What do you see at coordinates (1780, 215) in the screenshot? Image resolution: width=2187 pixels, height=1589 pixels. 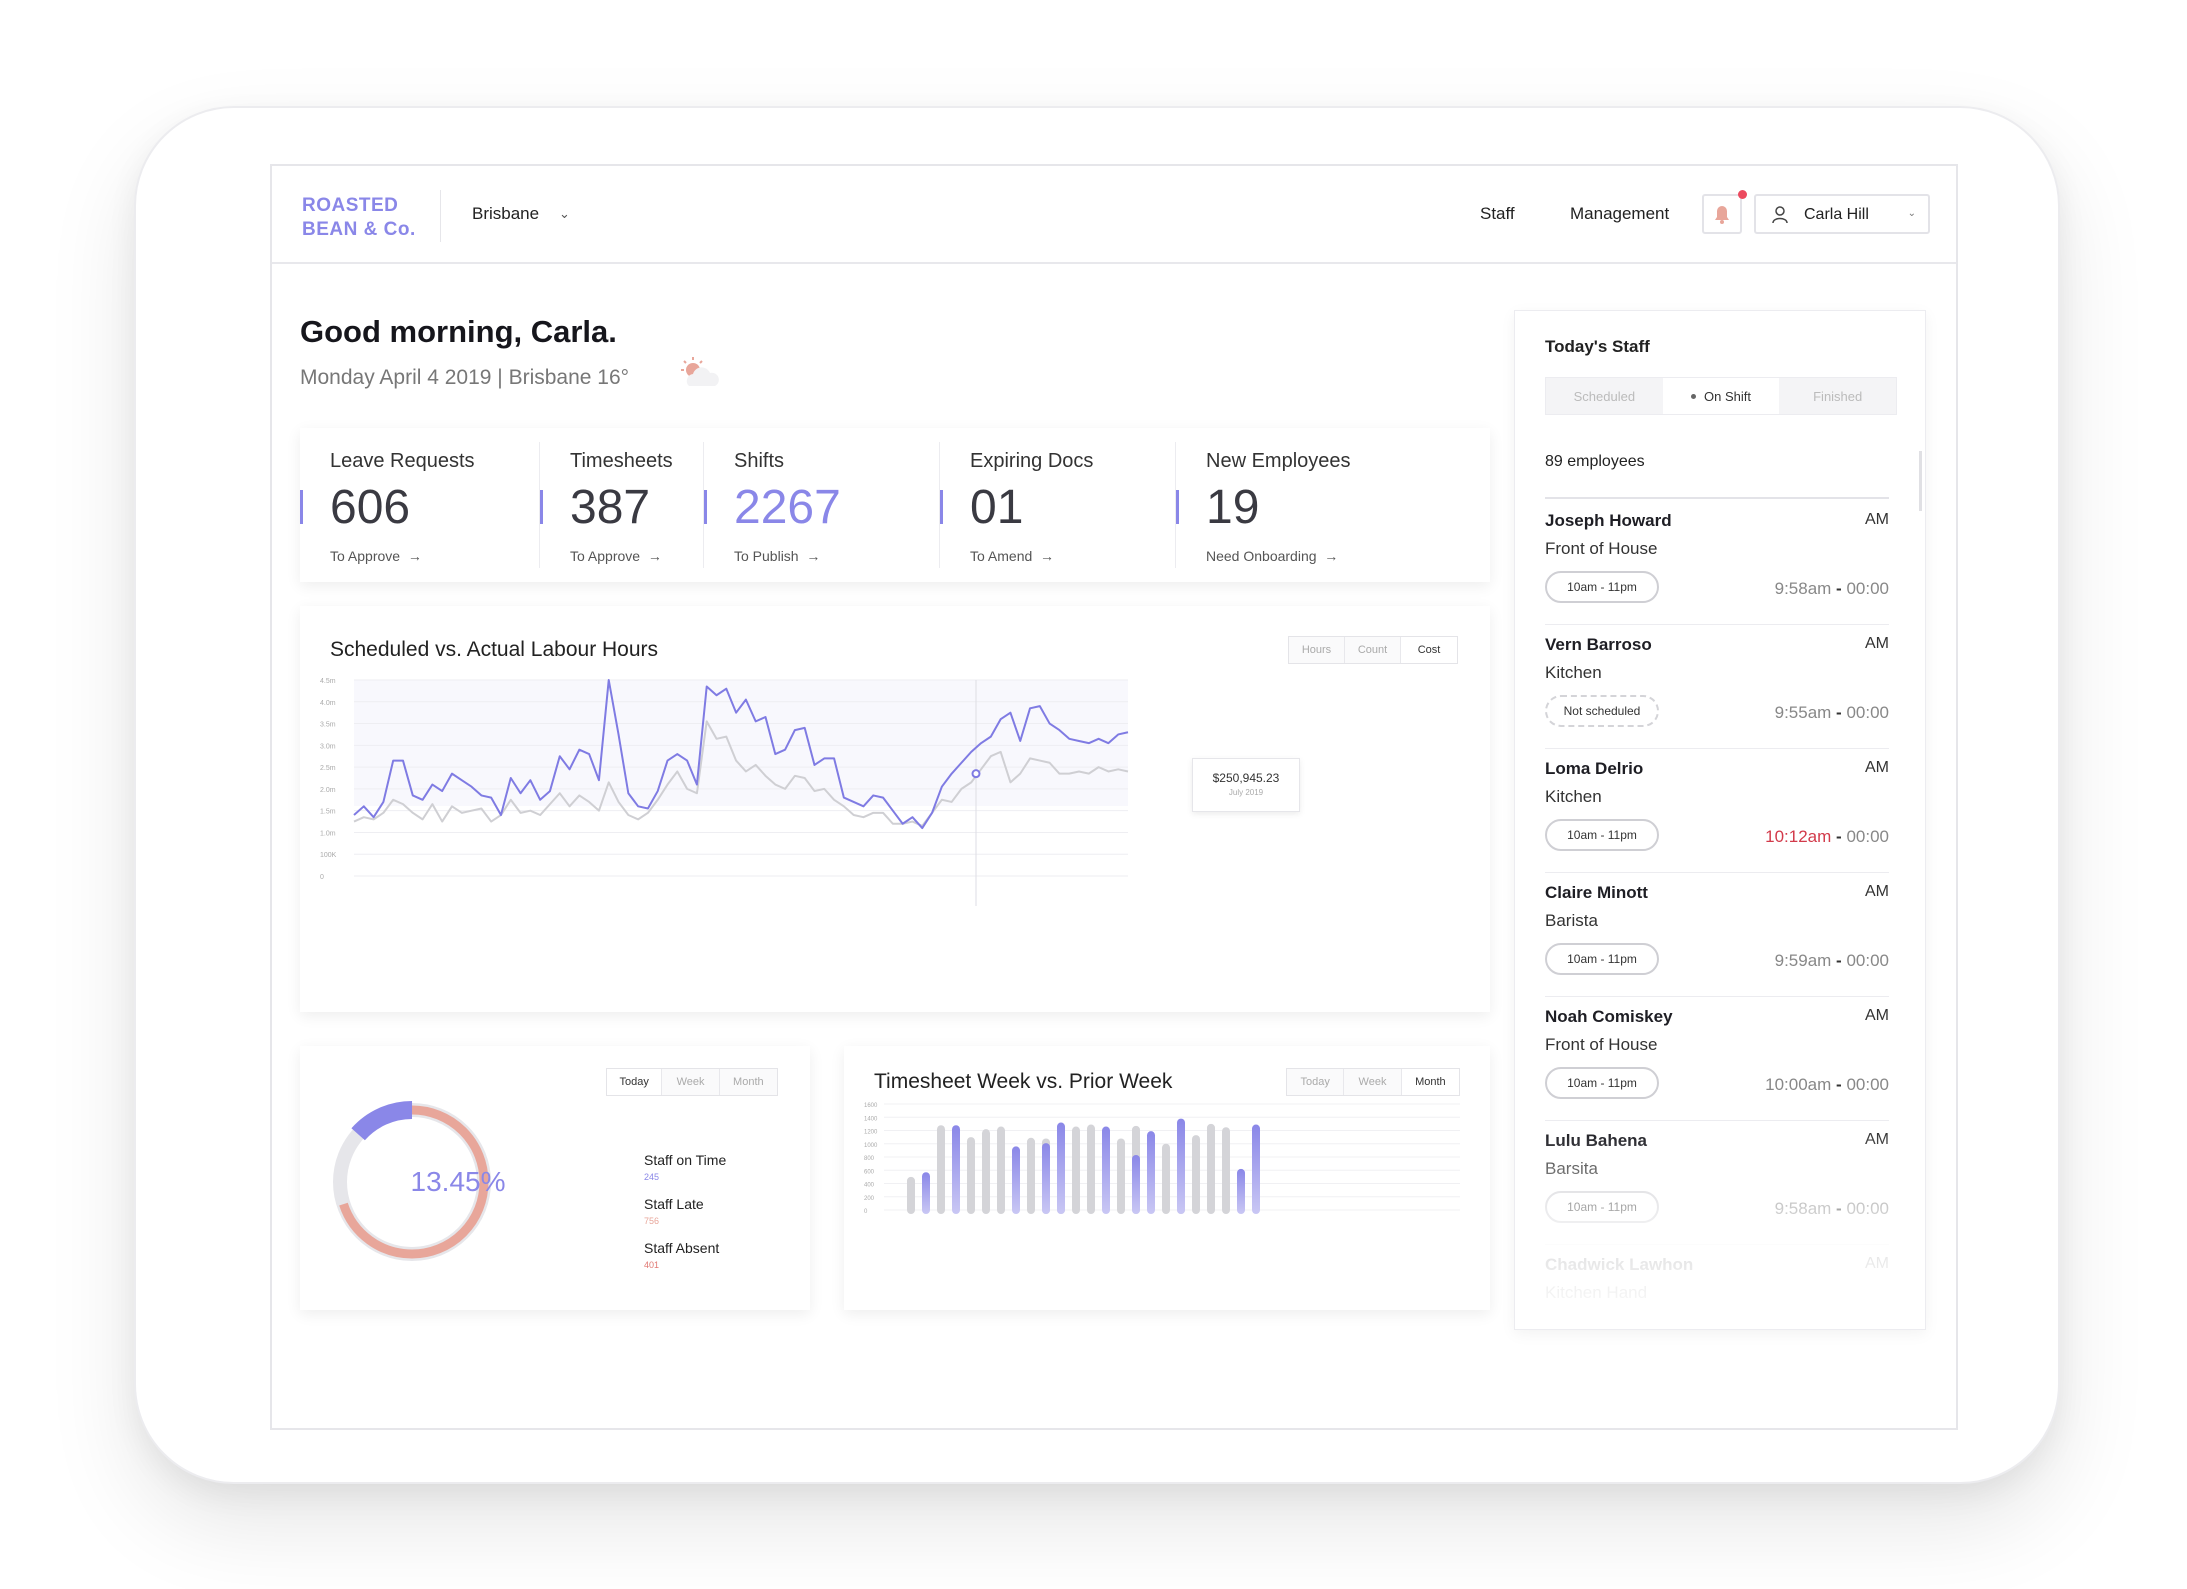 I see `user-icon` at bounding box center [1780, 215].